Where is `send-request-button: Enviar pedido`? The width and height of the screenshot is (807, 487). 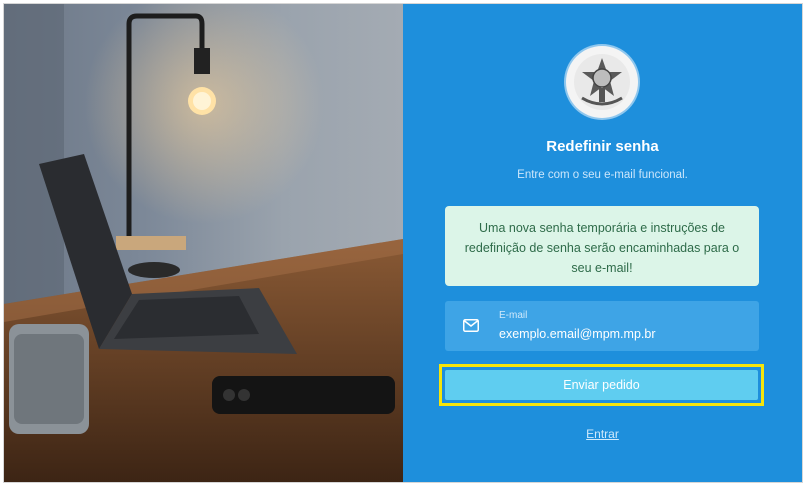 send-request-button: Enviar pedido is located at coordinates (601, 385).